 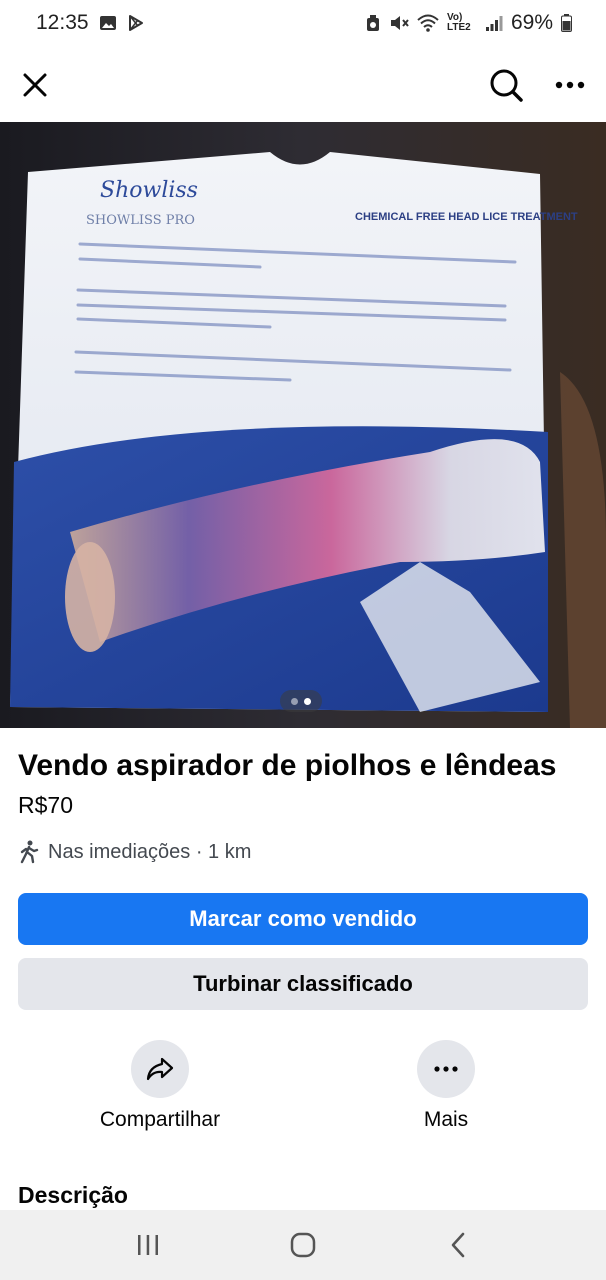 What do you see at coordinates (287, 765) in the screenshot?
I see `listing-title: Vendo aspirador de piolhos e lêndeas` at bounding box center [287, 765].